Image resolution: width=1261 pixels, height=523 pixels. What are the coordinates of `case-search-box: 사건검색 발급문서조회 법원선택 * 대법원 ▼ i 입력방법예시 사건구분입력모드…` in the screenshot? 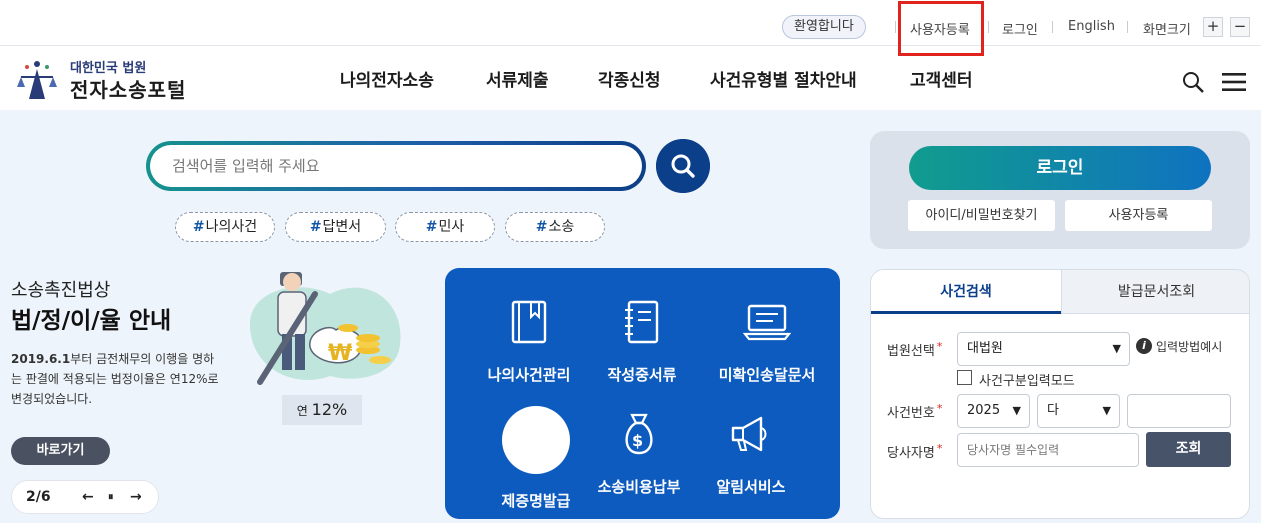 It's located at (1060, 394).